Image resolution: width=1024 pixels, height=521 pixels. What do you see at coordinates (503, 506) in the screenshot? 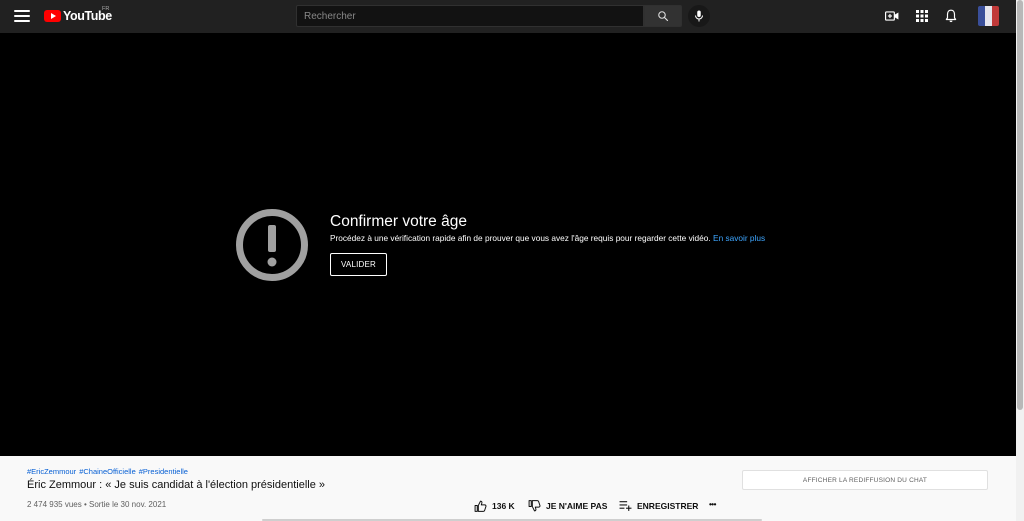
I see `like-count: 136 K` at bounding box center [503, 506].